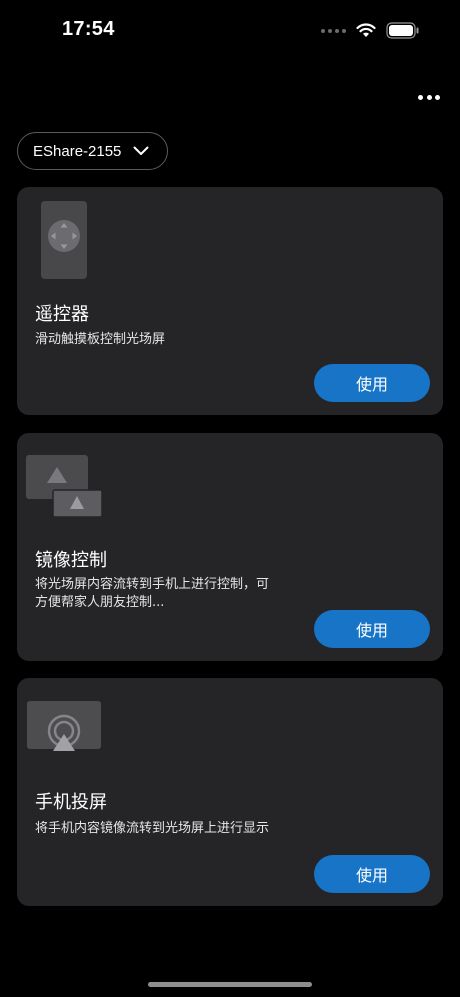  Describe the element at coordinates (402, 30) in the screenshot. I see `battery-icon` at that location.